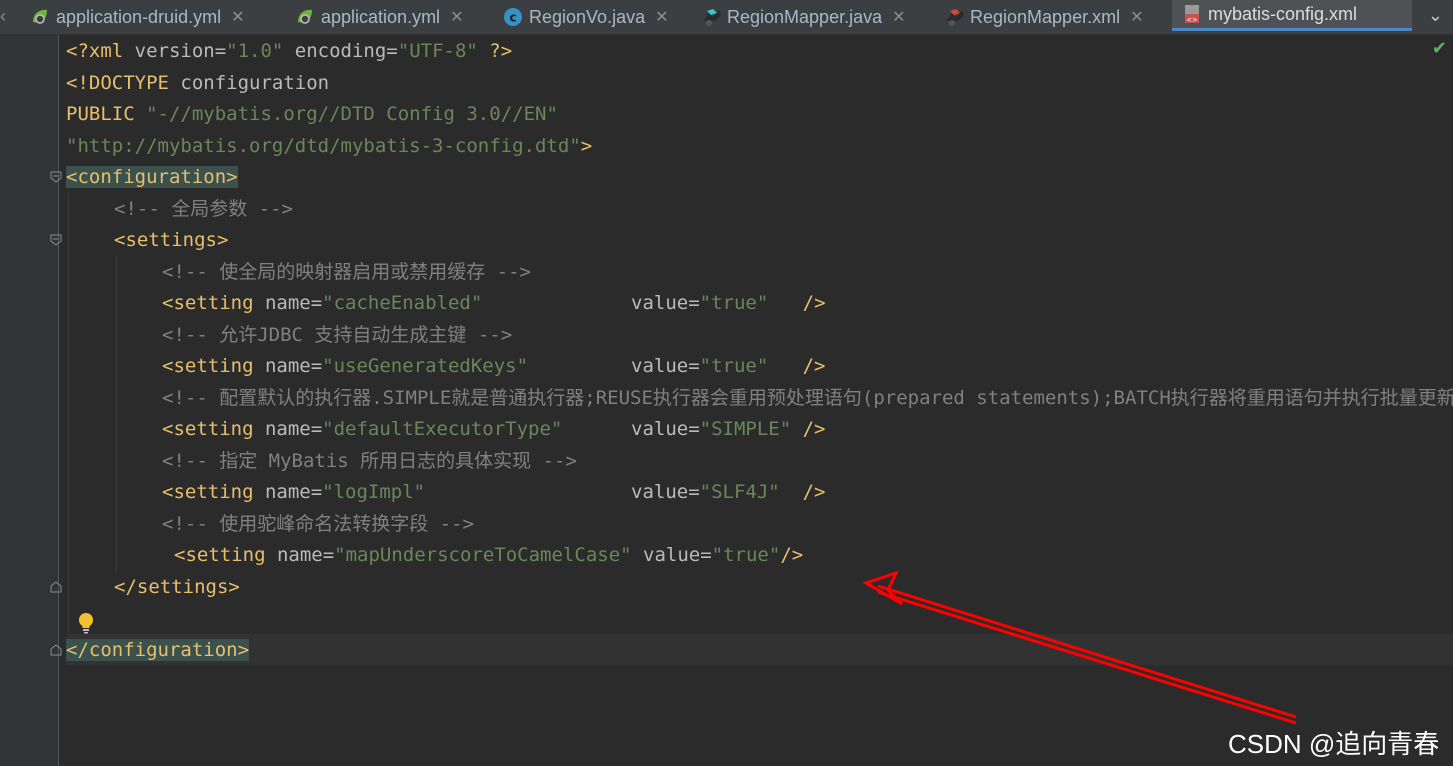 This screenshot has height=766, width=1453. I want to click on chevron-down-icon: ⌄, so click(1435, 15).